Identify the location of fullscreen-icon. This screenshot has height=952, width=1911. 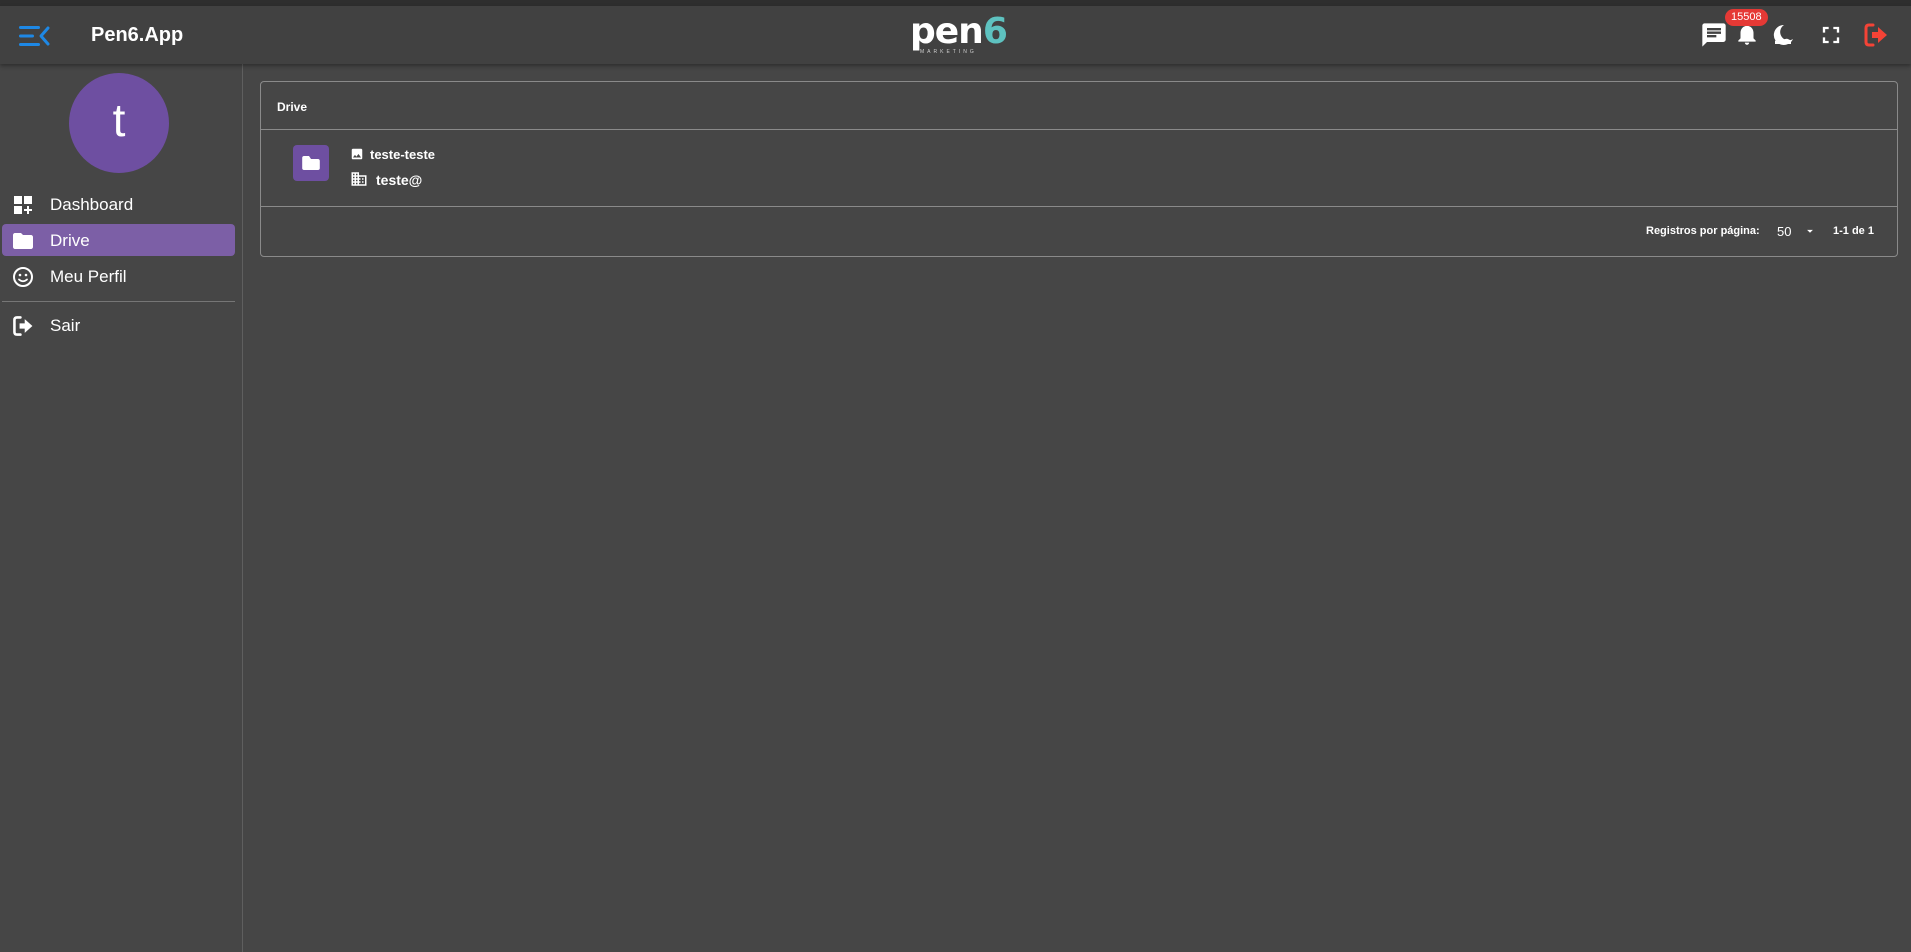
(1831, 35).